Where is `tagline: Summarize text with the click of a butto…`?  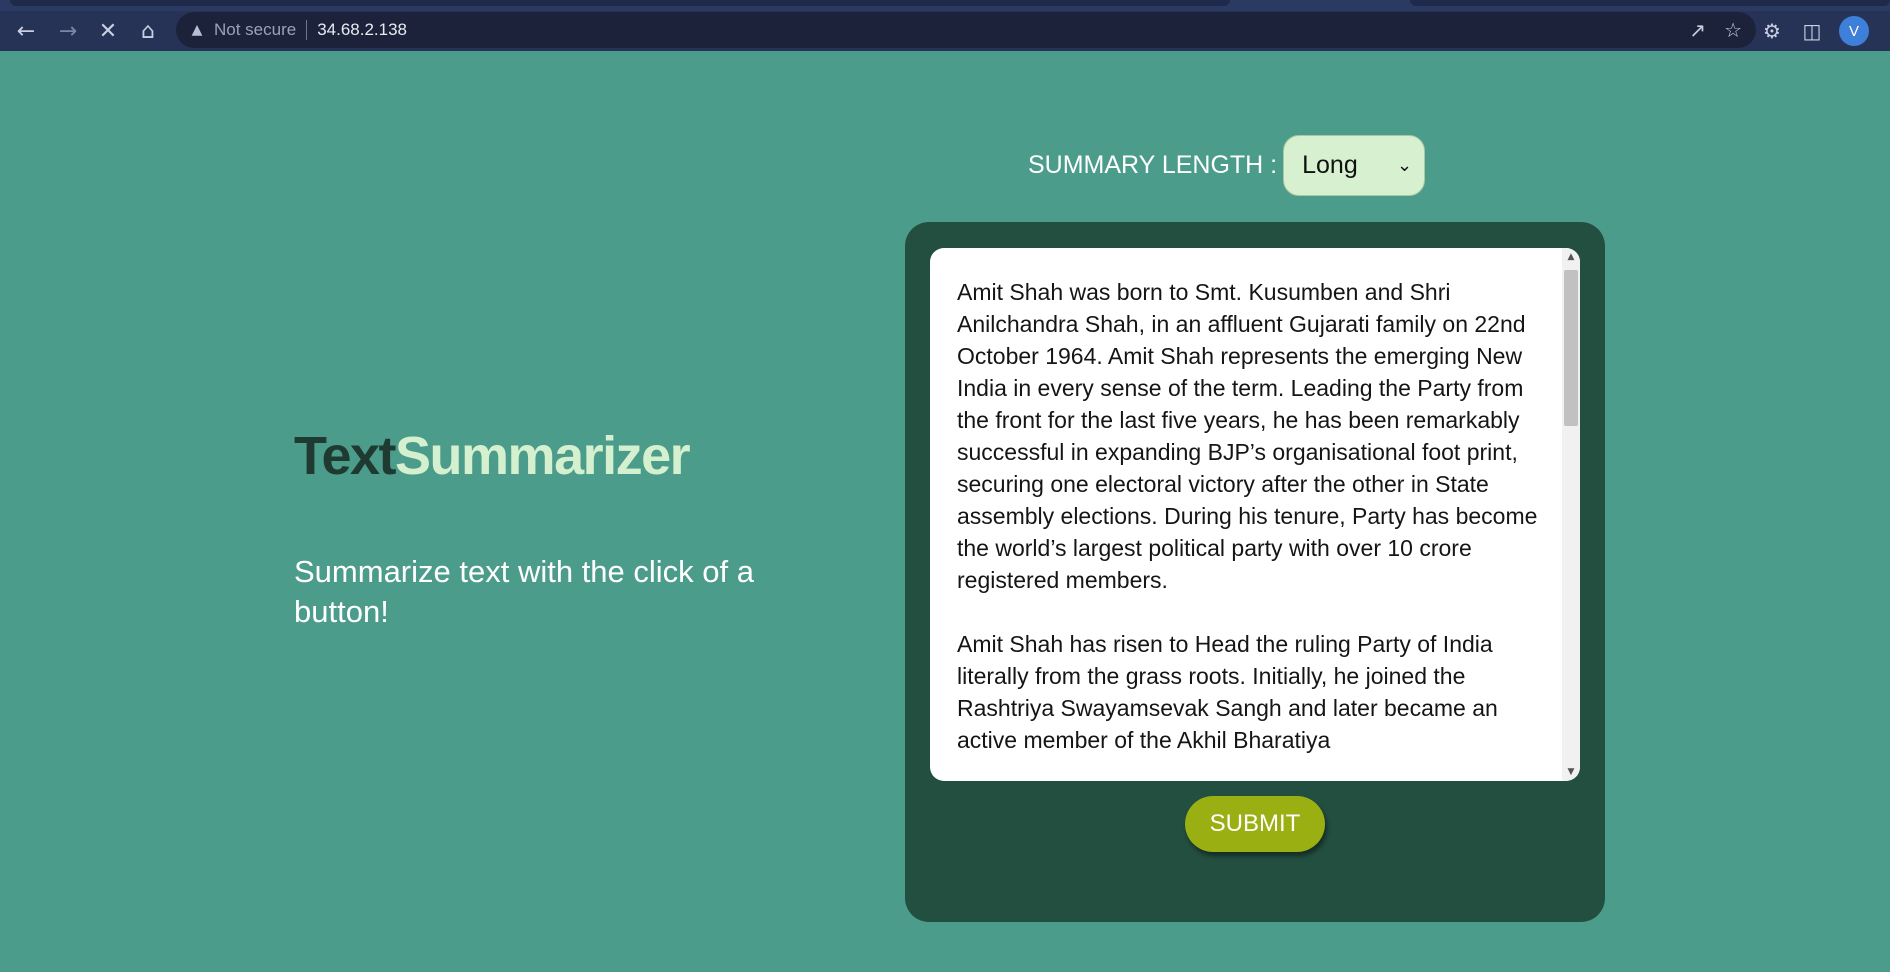 tagline: Summarize text with the click of a butto… is located at coordinates (524, 591).